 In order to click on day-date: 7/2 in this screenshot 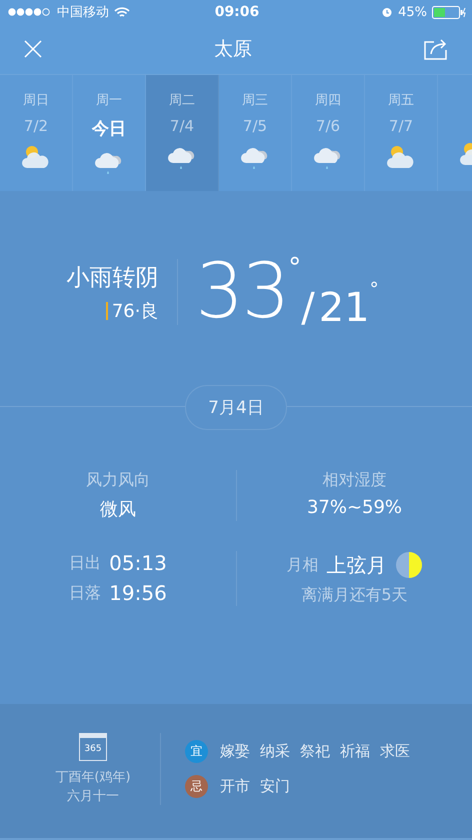, I will do `click(36, 126)`.